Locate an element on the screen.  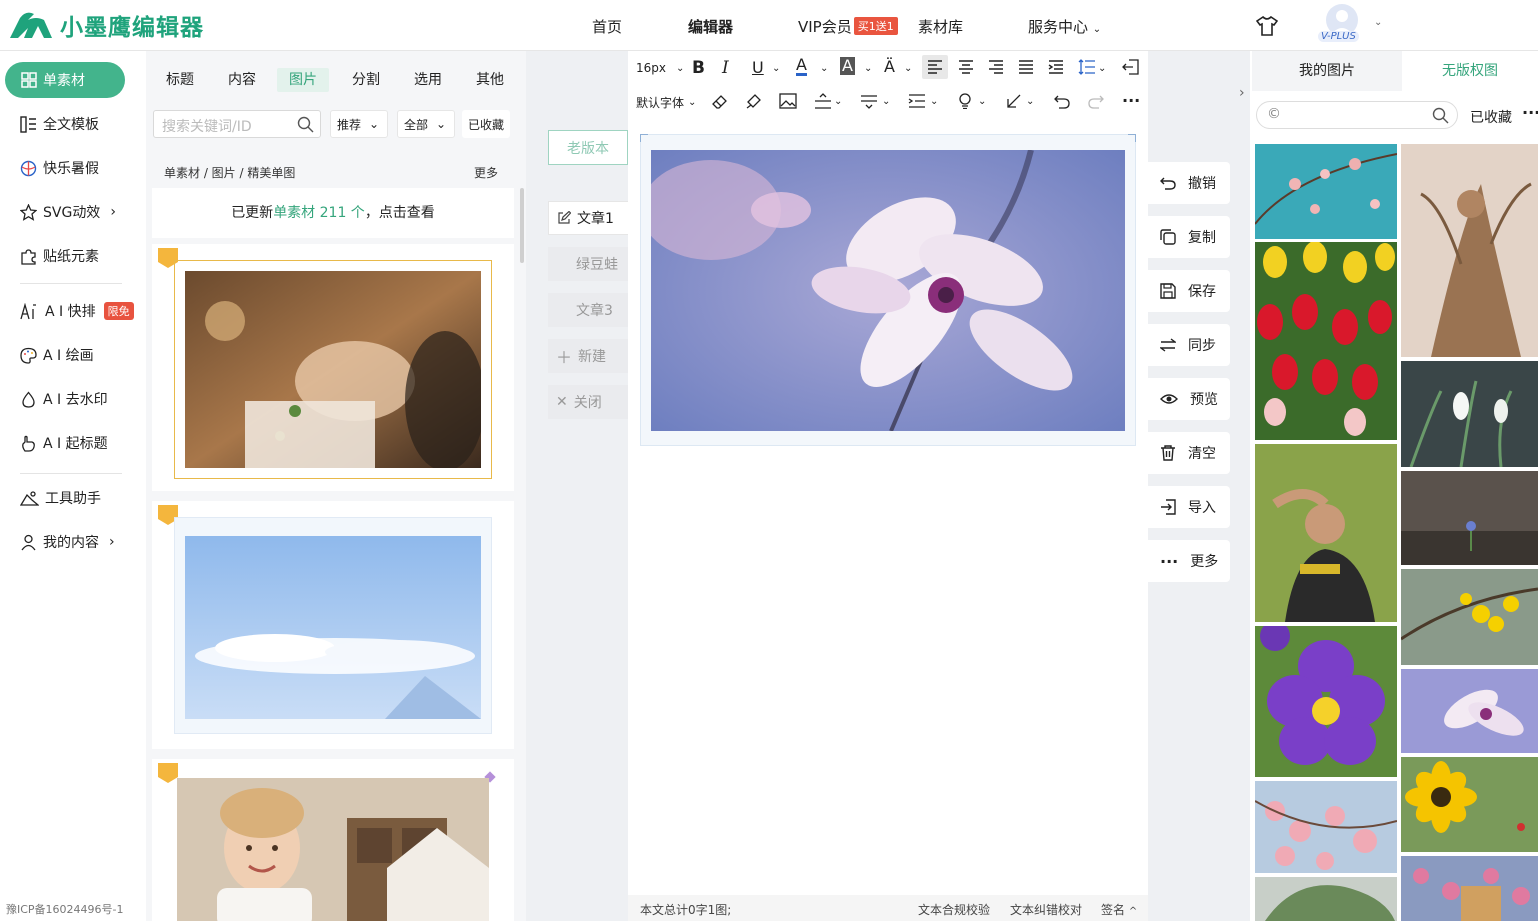
highlight-color-icon: A is located at coordinates (847, 66).